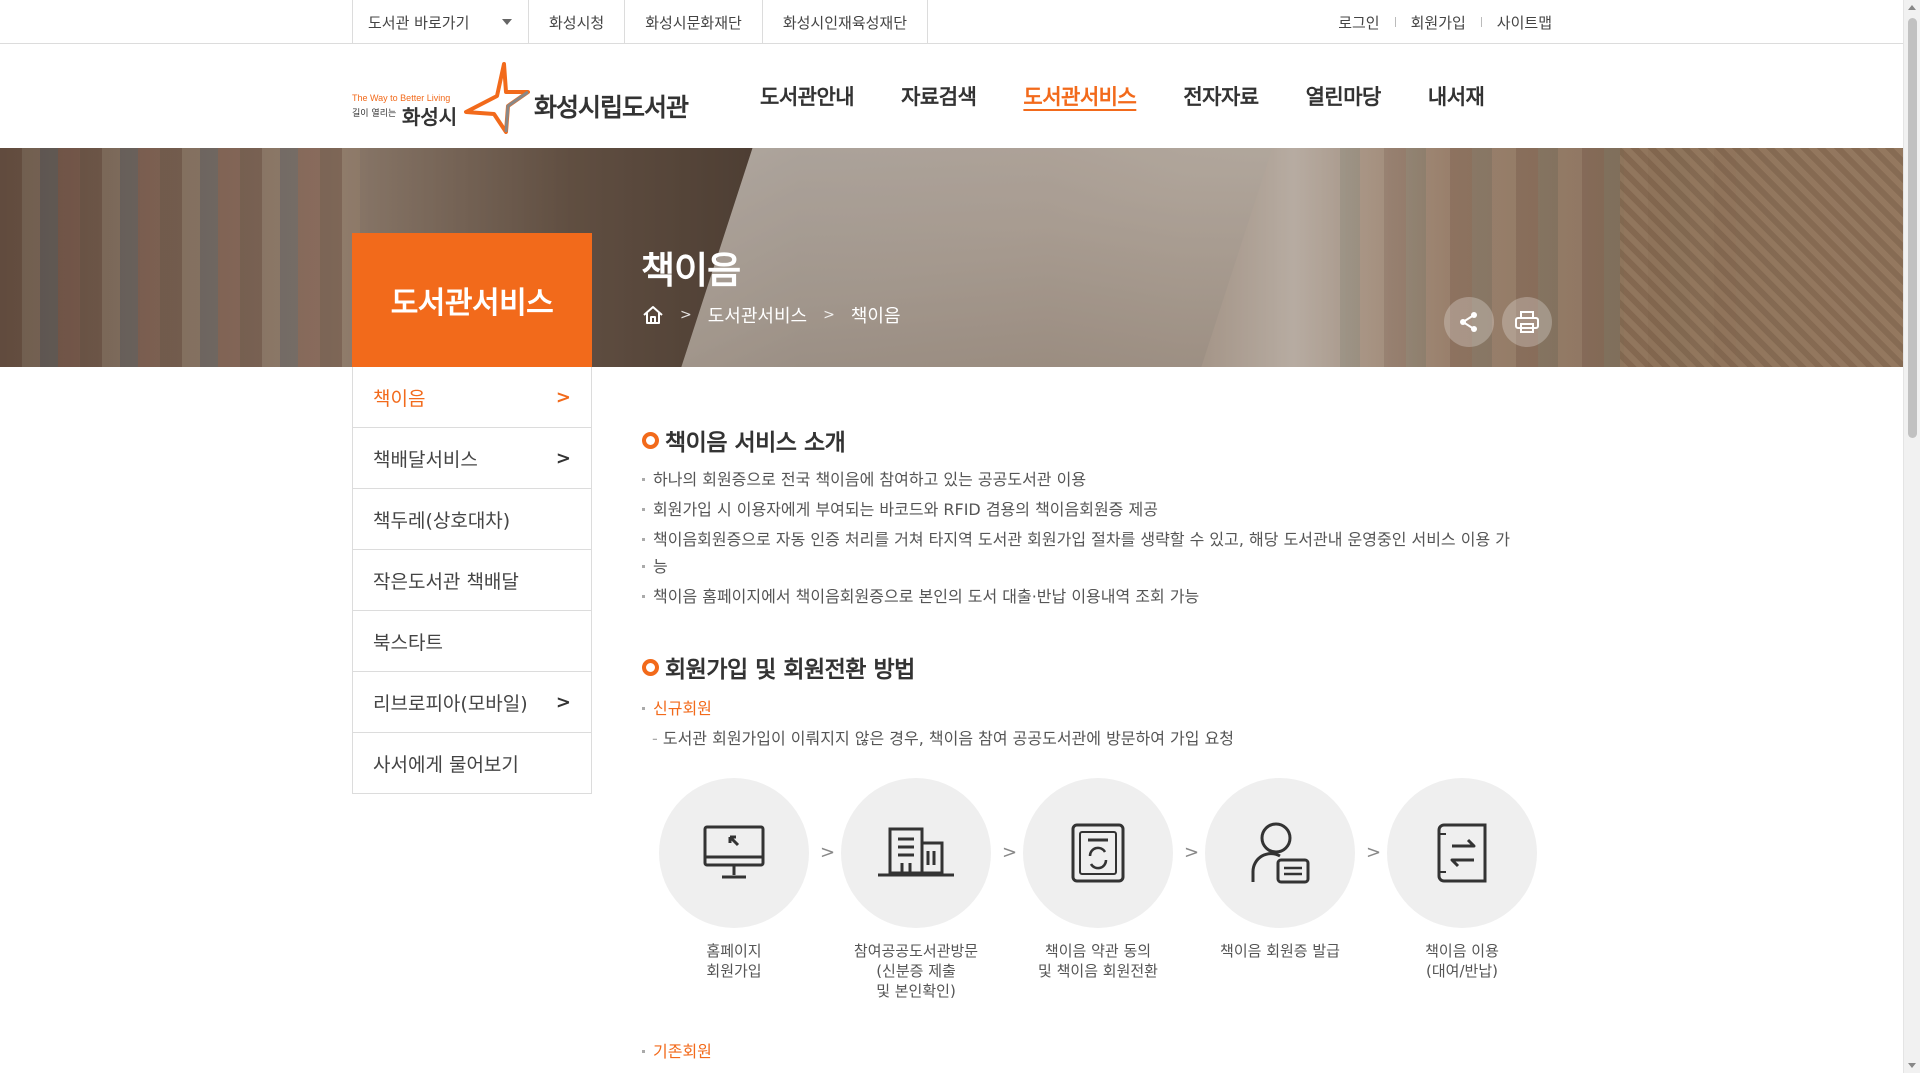 This screenshot has width=1920, height=1073. Describe the element at coordinates (916, 971) in the screenshot. I see `step-label: 참여공공도서관방문 (신분증 제출 및 본인확인)` at that location.